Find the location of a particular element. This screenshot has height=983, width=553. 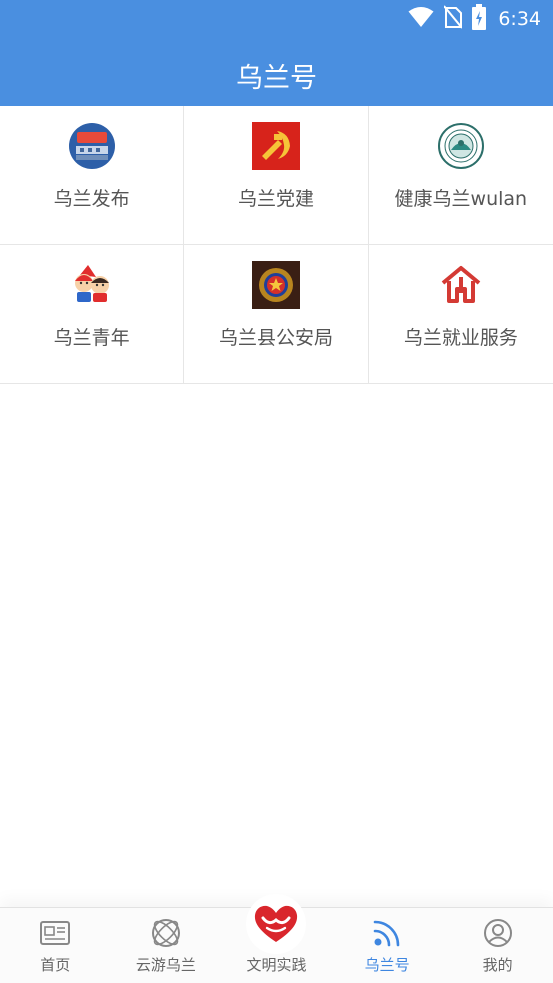

wulan-release-logo is located at coordinates (92, 146).